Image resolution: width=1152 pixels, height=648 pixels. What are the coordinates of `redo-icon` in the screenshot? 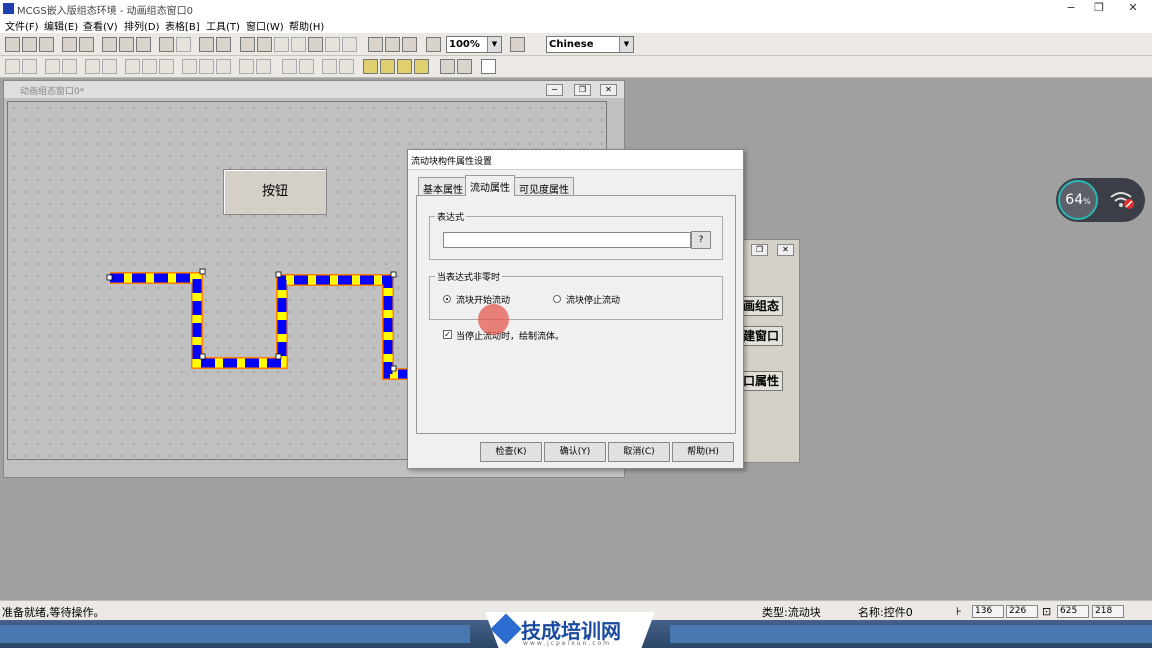 It's located at (183, 44).